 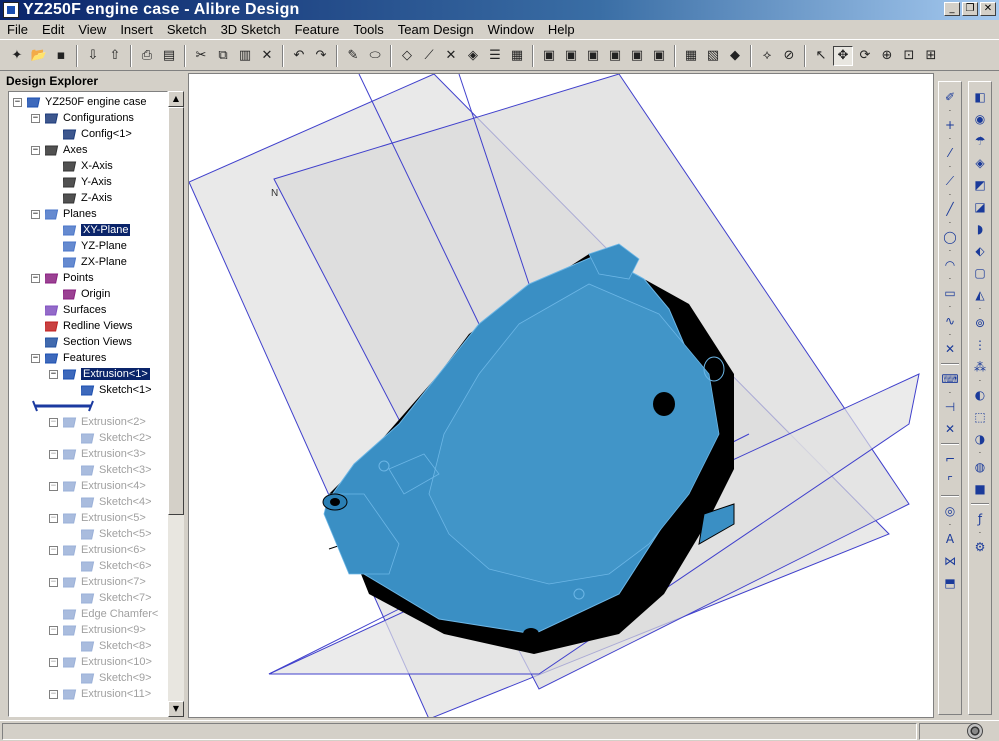 I want to click on menu-3d-sketch: 3D Sketch, so click(x=251, y=29).